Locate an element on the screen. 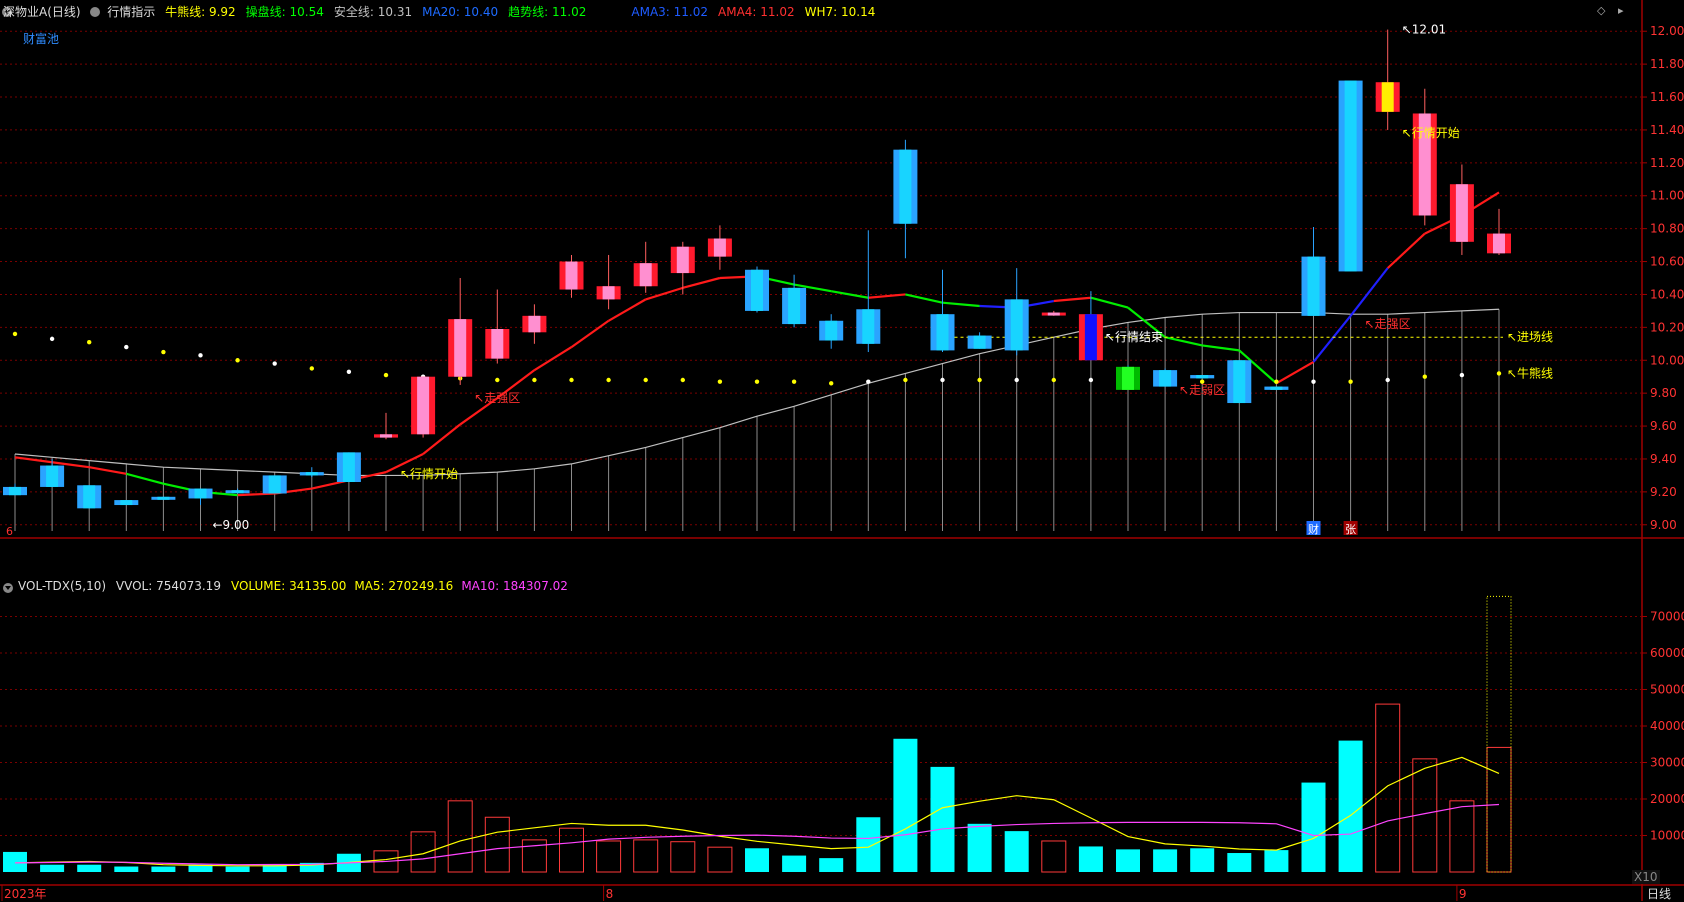 This screenshot has width=1684, height=902. signal-marker-text: 张 is located at coordinates (1350, 529).